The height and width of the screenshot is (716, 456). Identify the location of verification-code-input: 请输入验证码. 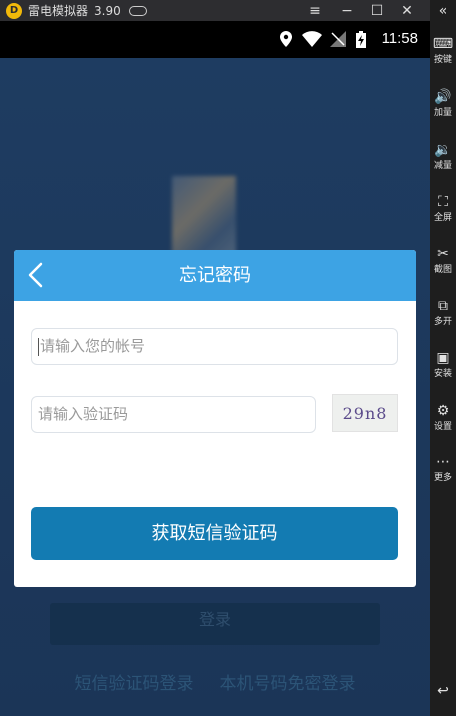
(173, 414).